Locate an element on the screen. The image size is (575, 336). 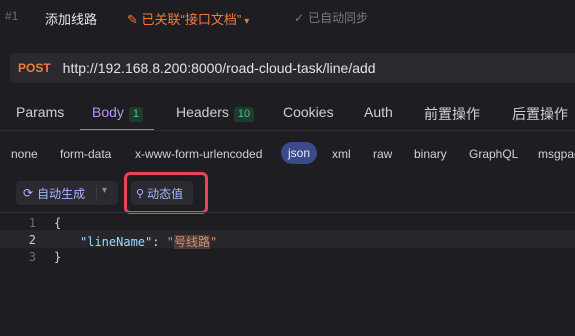
request-header-bar: #1 添加线路 ✎ 已关联“接口文档” ▾ ✓ 已自动同步 is located at coordinates (287, 17).